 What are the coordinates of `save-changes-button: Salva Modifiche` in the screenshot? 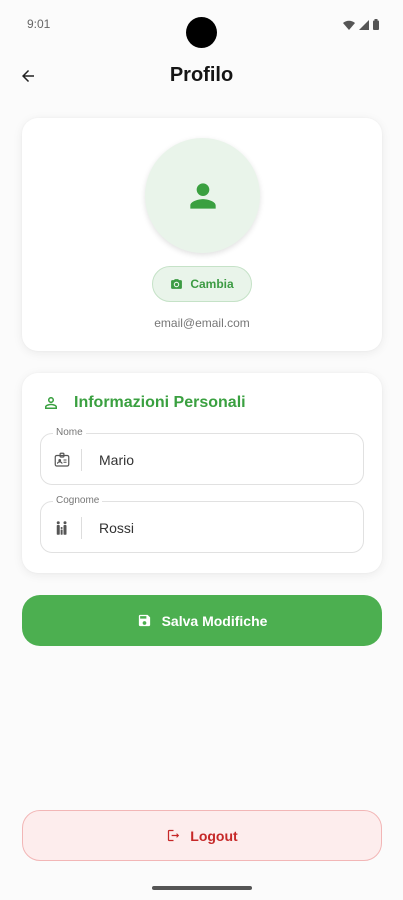 It's located at (202, 620).